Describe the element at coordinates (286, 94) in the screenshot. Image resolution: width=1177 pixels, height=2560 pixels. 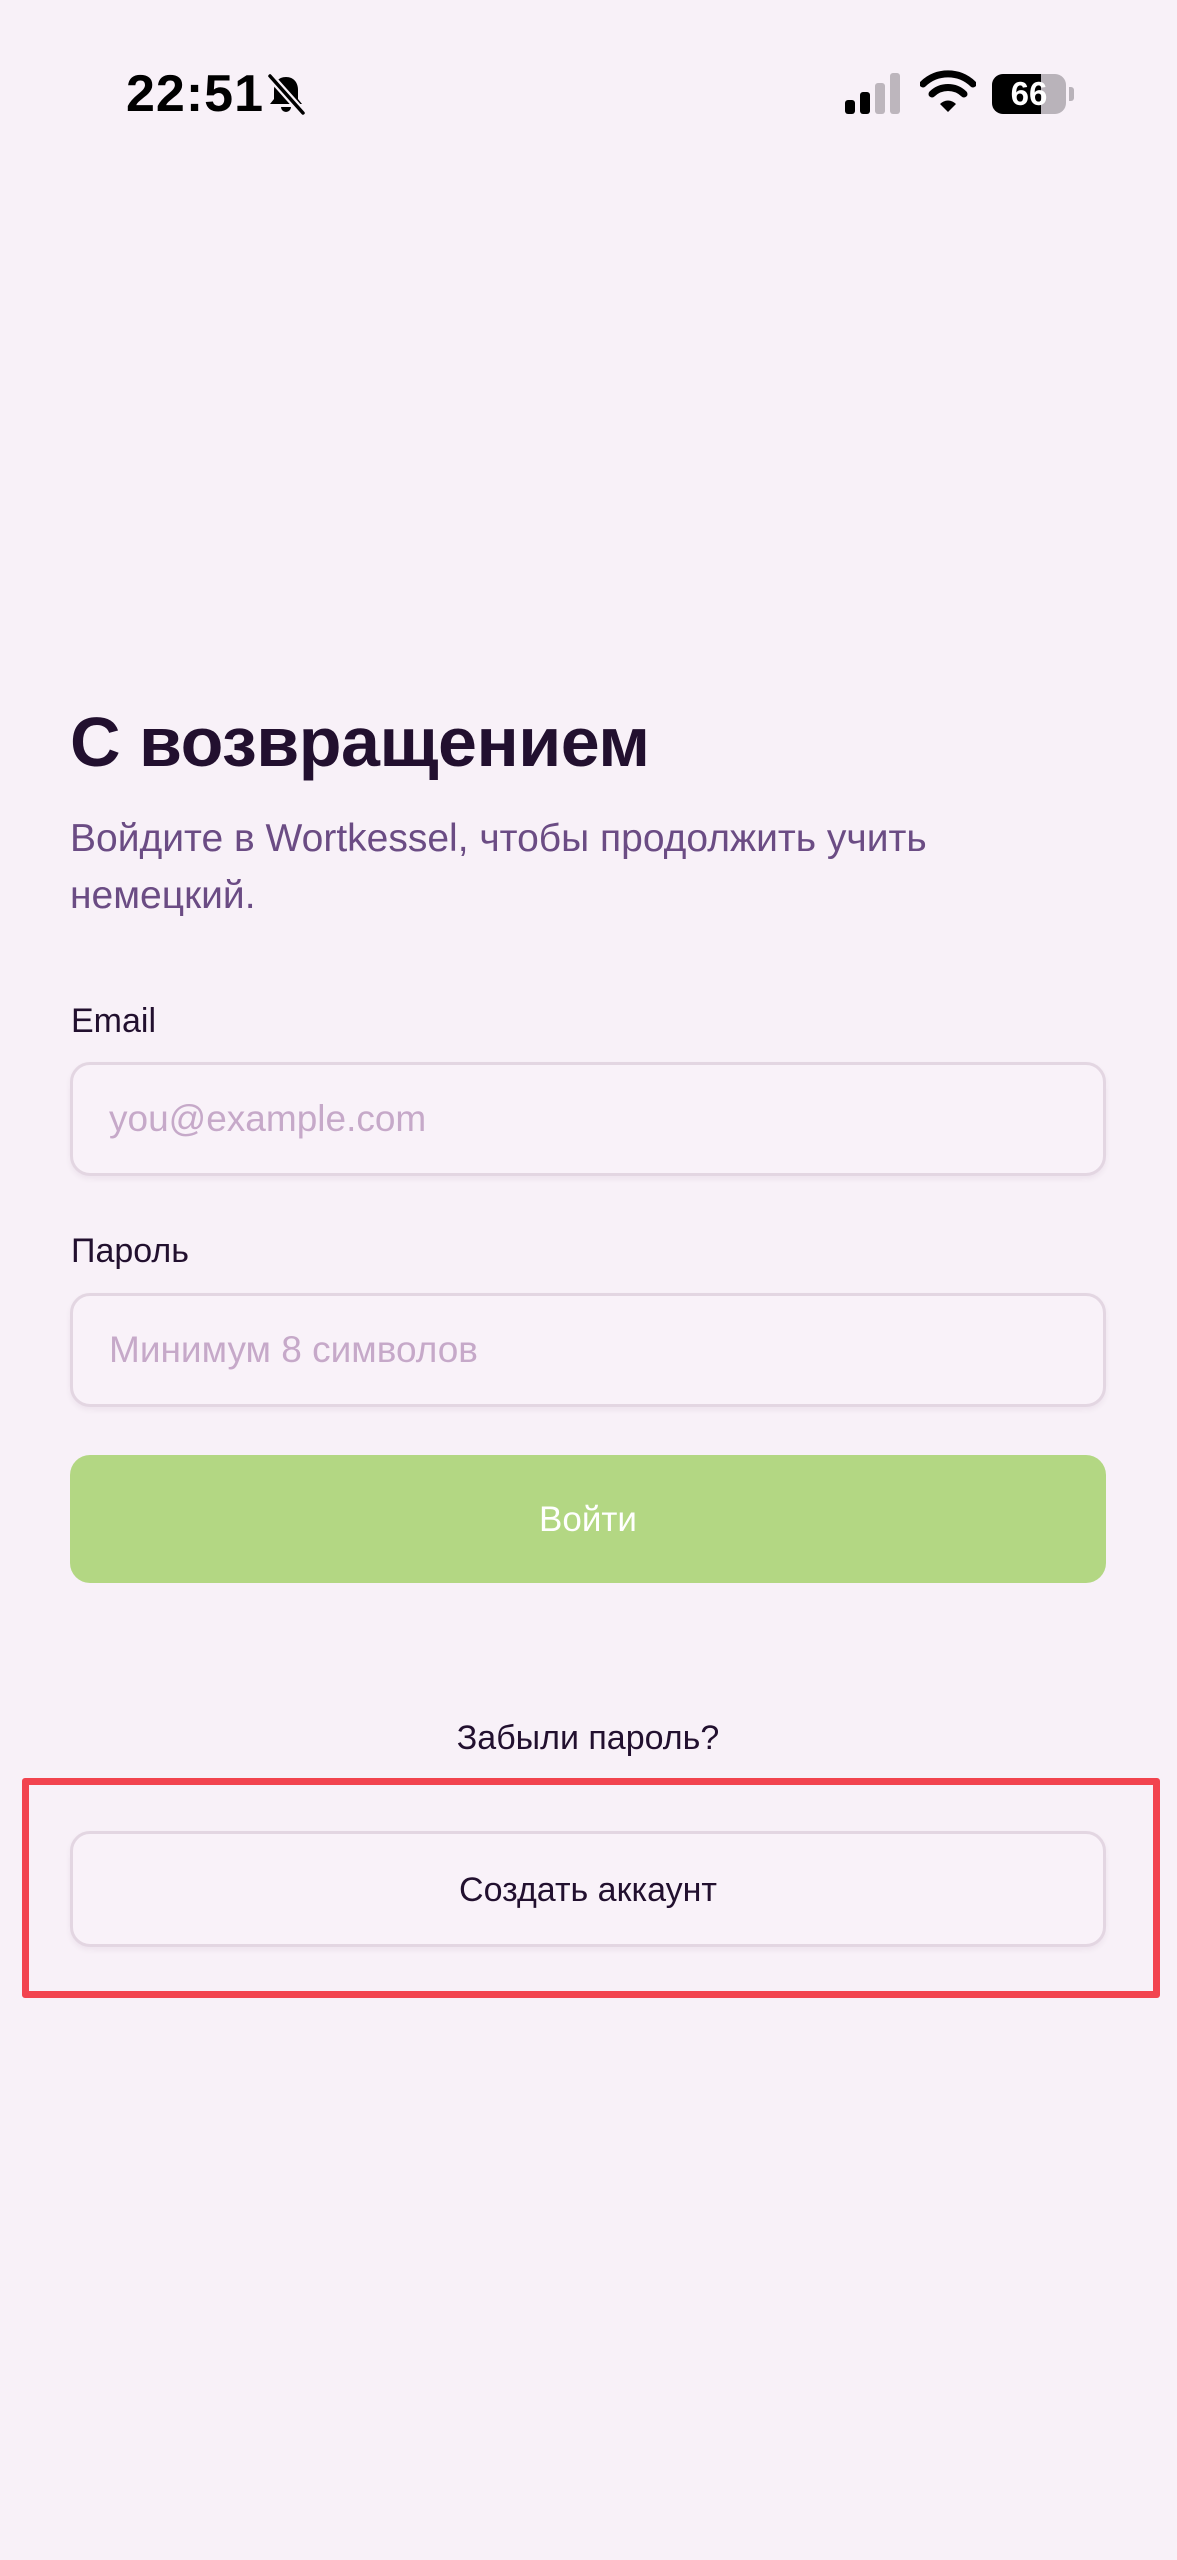
I see `bell-slash-icon` at that location.